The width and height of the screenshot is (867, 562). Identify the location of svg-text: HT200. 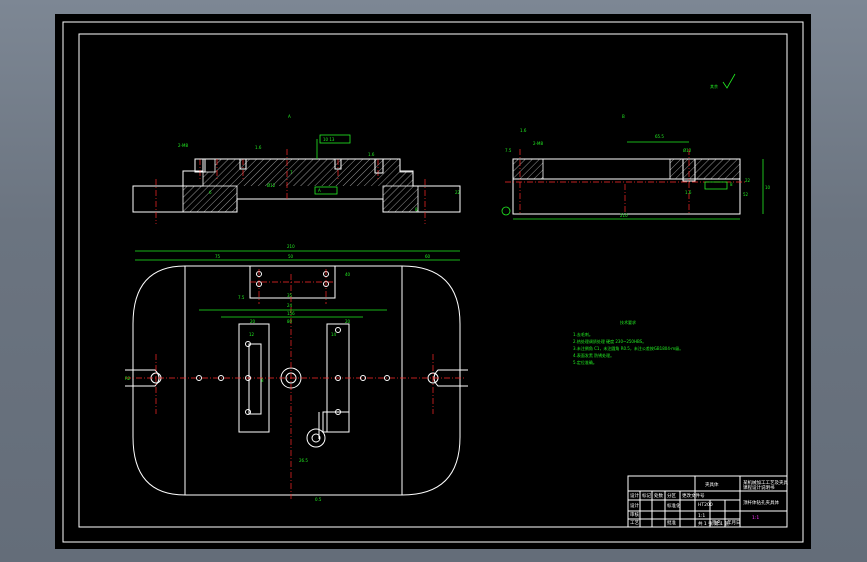
(705, 505).